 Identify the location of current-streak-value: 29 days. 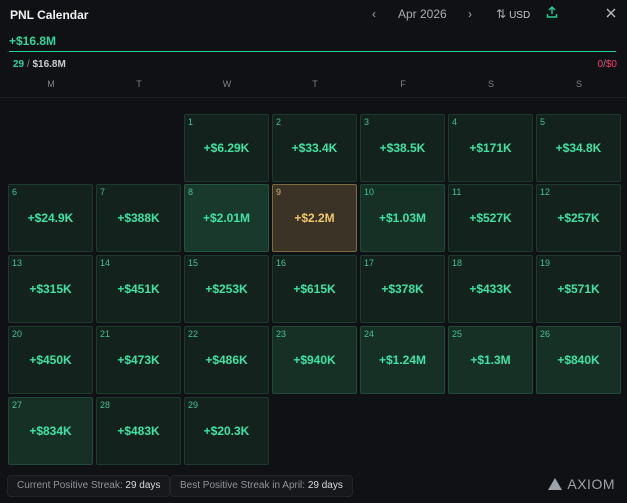
(143, 485).